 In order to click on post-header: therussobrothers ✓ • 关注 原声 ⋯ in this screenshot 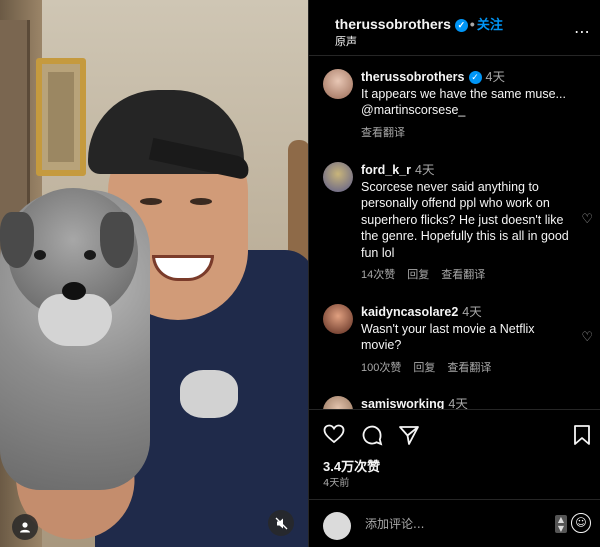, I will do `click(454, 28)`.